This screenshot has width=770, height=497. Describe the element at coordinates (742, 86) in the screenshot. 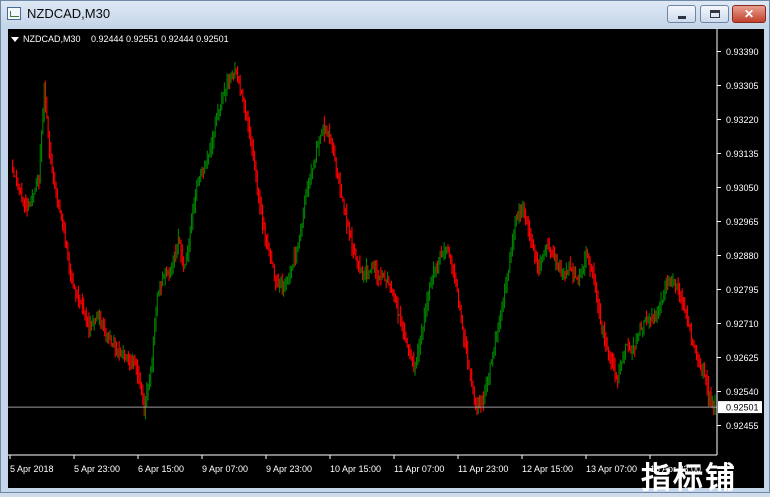

I see `price-tick-label: 0.93305` at that location.